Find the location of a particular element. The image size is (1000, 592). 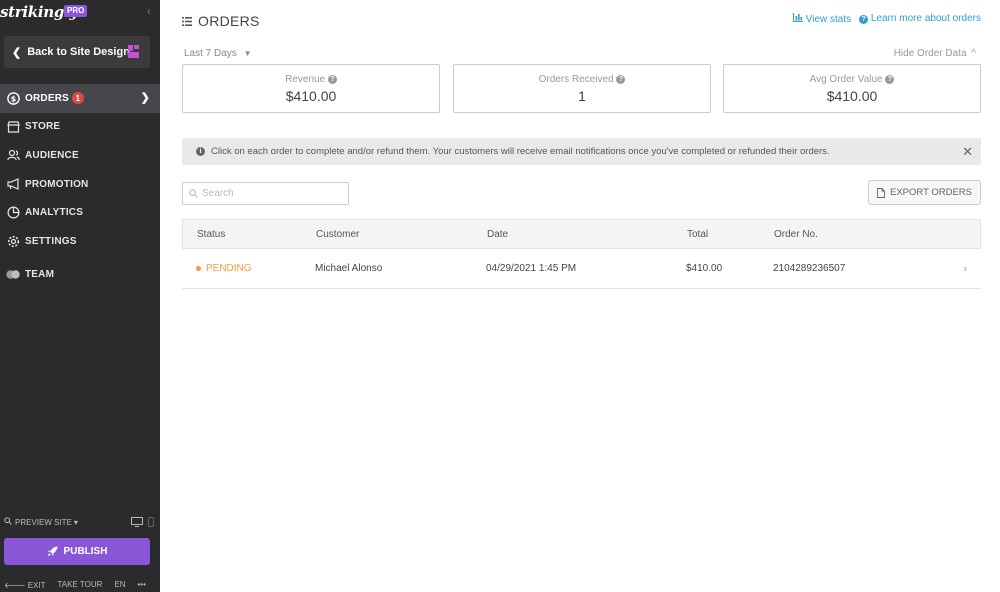

design-icon is located at coordinates (133, 51).